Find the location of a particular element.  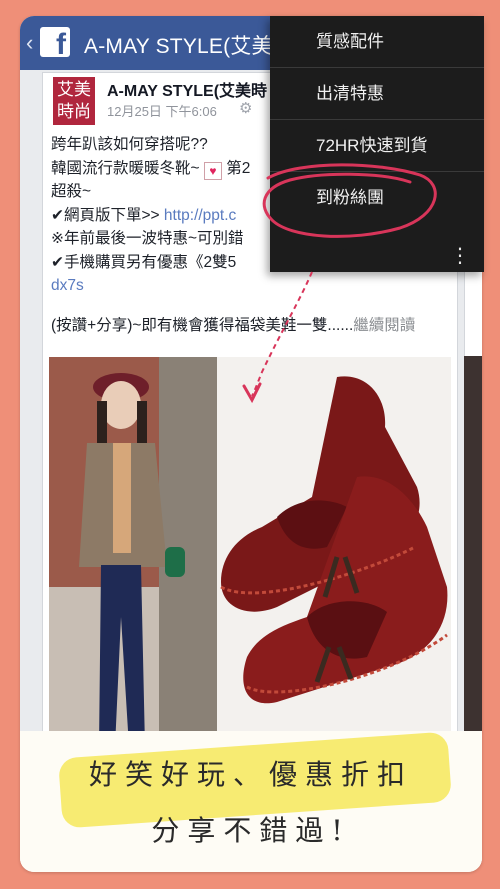

heart-emoji-icon: ♥ is located at coordinates (212, 170).